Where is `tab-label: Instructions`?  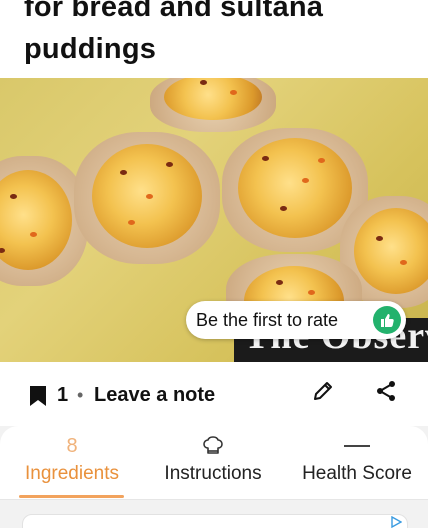 tab-label: Instructions is located at coordinates (213, 473).